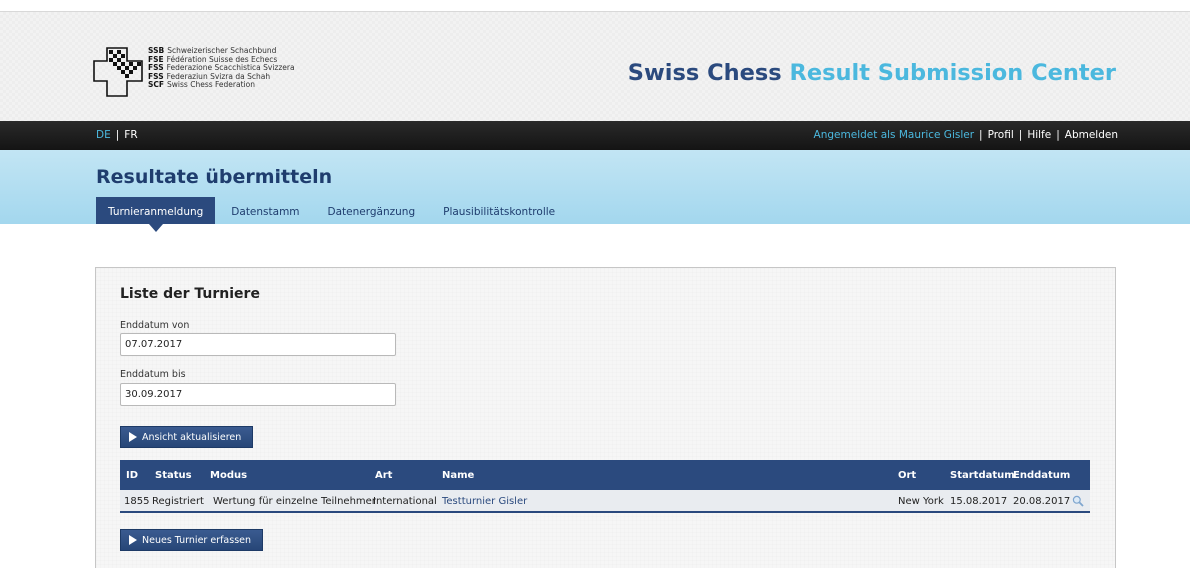 This screenshot has width=1190, height=568. What do you see at coordinates (953, 73) in the screenshot?
I see `site-title-part2: Result Submission Center` at bounding box center [953, 73].